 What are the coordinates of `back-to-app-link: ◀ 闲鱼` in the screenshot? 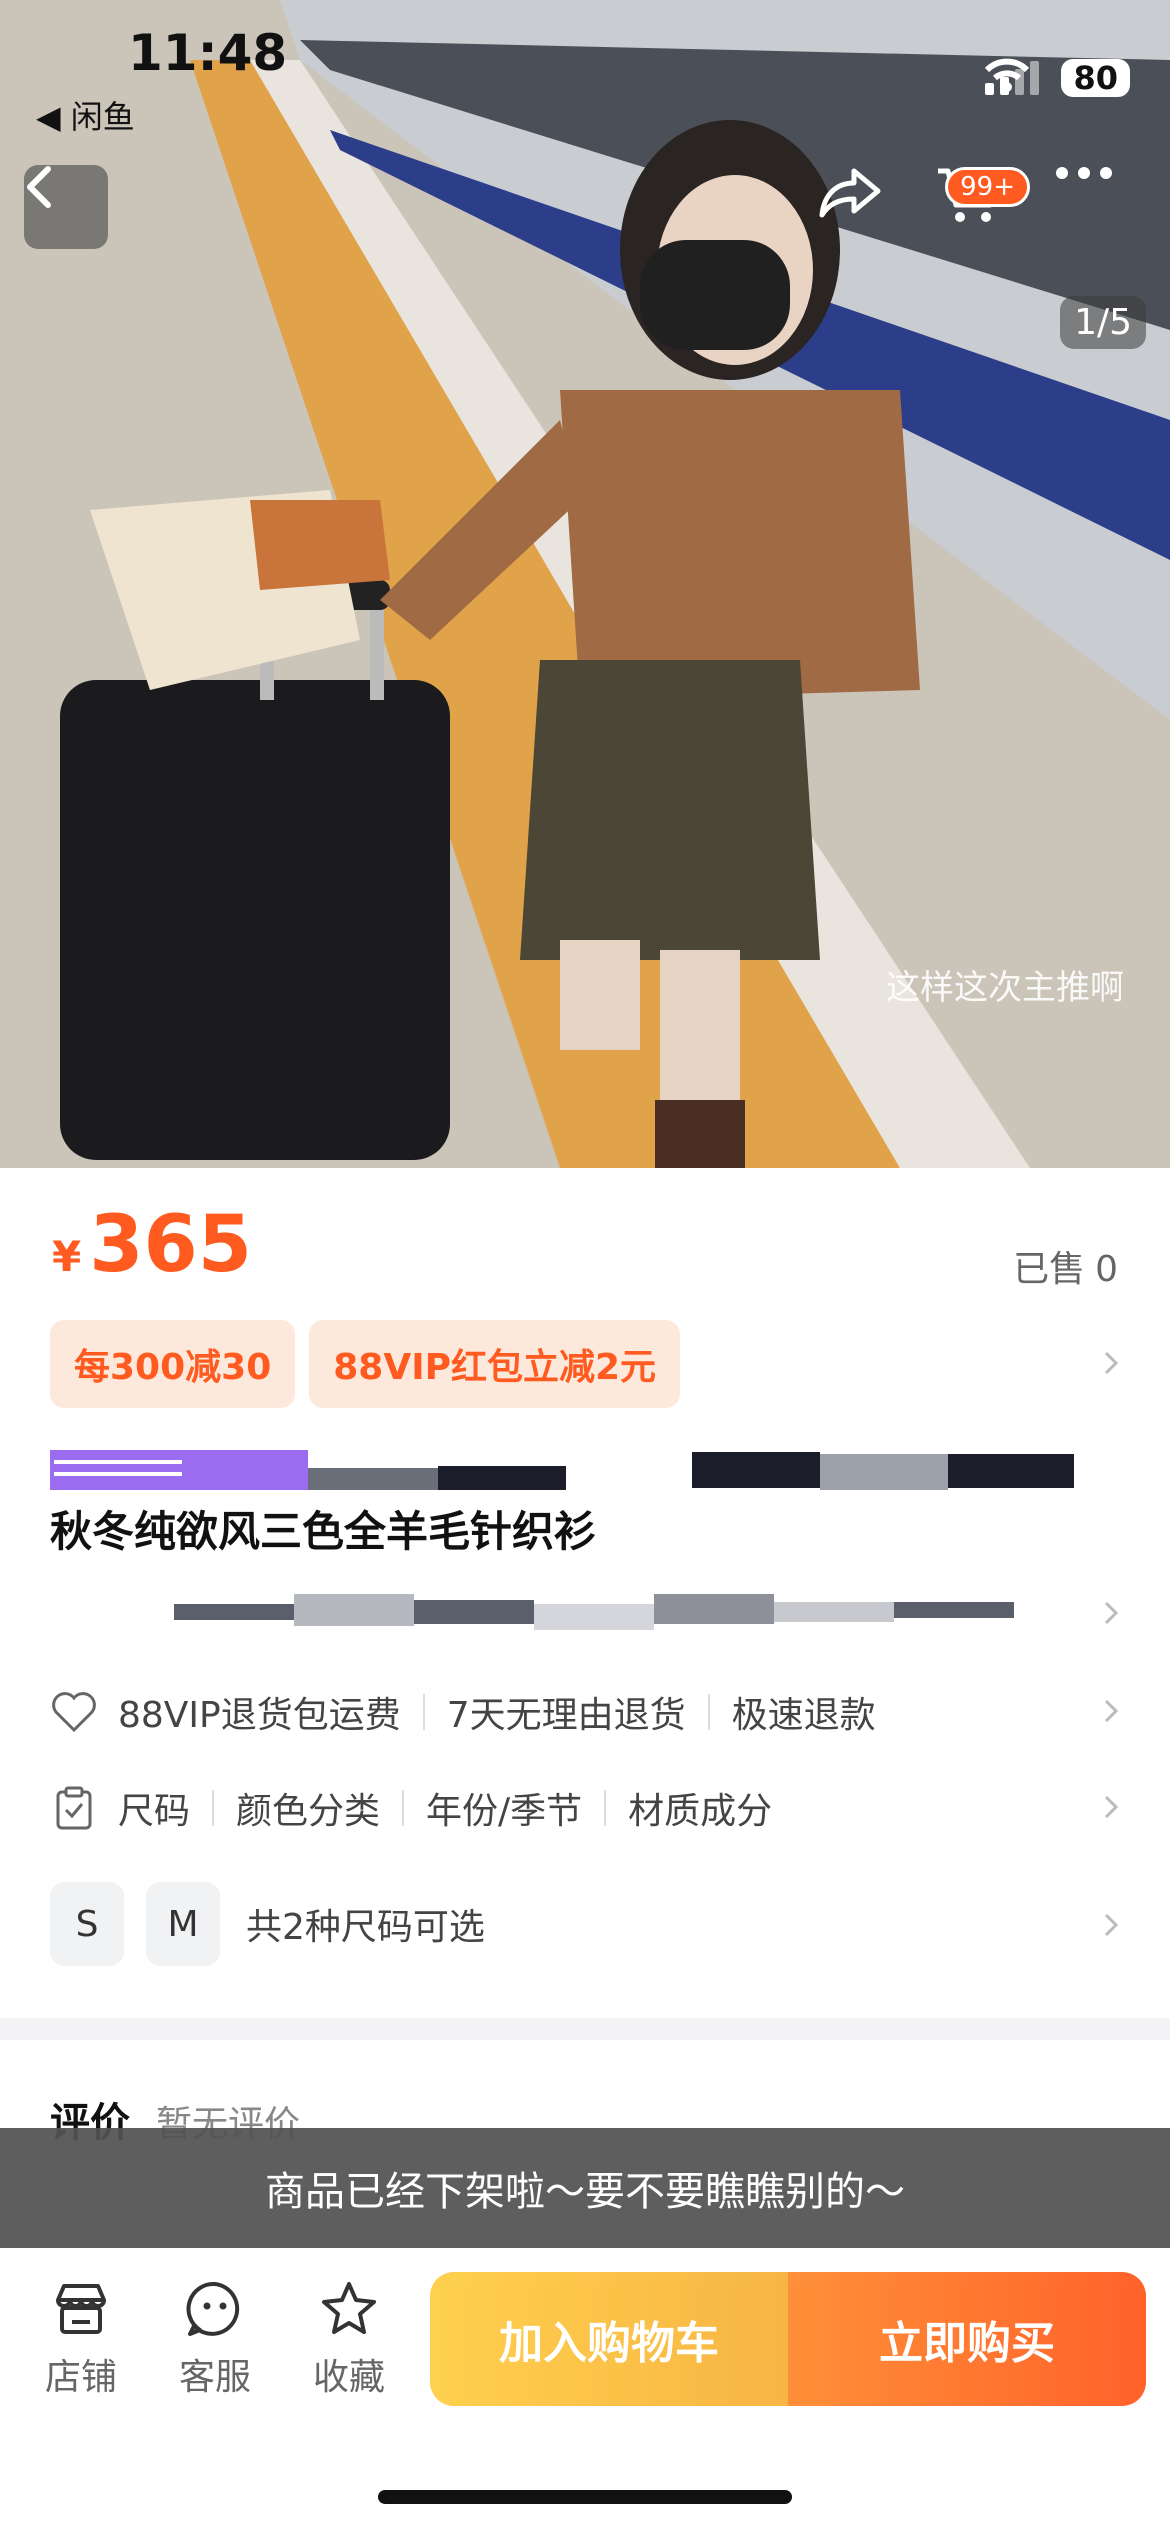 It's located at (85, 115).